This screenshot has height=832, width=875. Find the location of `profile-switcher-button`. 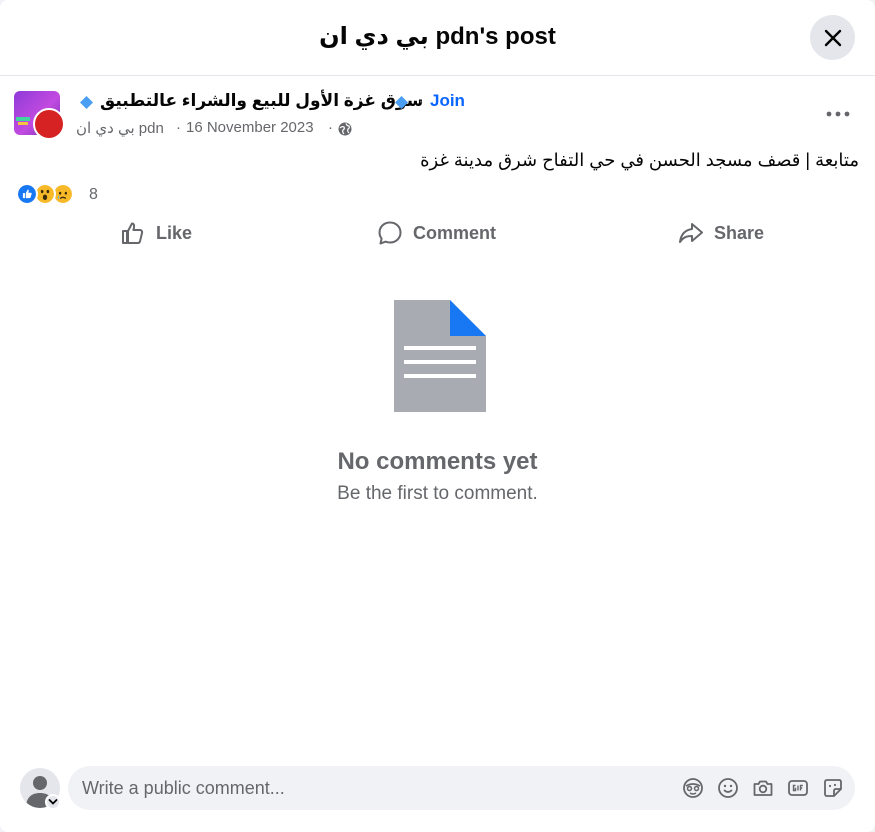

profile-switcher-button is located at coordinates (53, 802).